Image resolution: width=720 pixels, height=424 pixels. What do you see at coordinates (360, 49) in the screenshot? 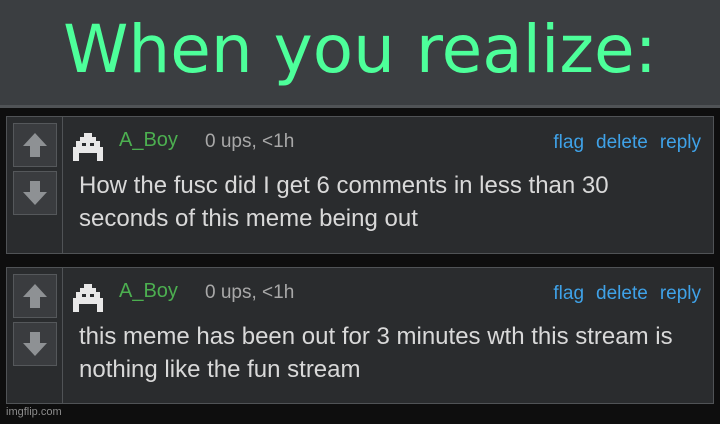
I see `meme-caption: When you realize:` at bounding box center [360, 49].